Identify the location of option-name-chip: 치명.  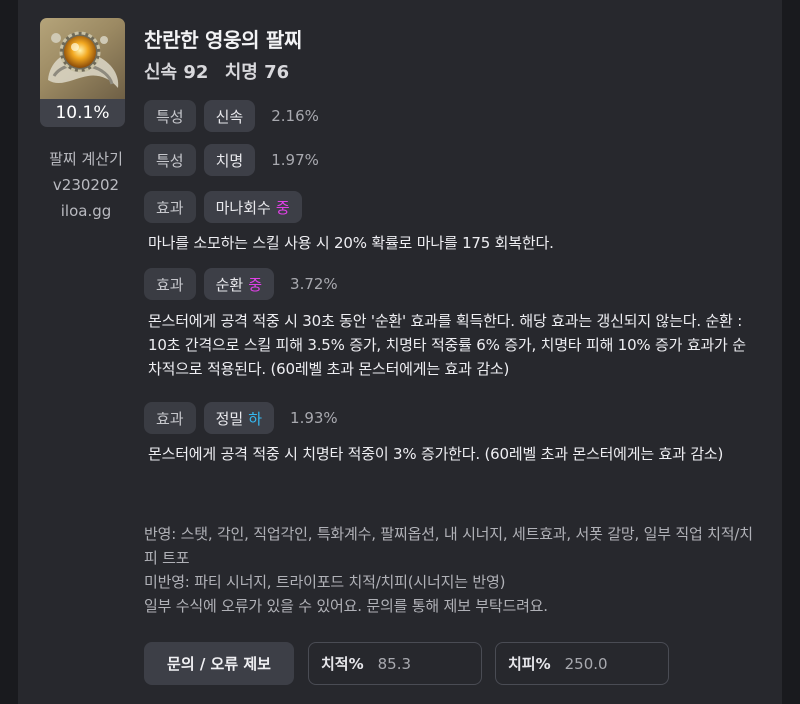
(229, 160).